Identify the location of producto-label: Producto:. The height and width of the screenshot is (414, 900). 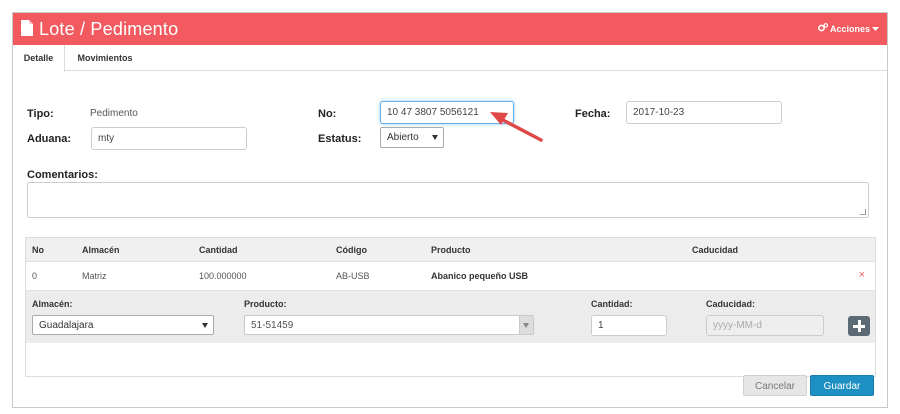
(265, 304).